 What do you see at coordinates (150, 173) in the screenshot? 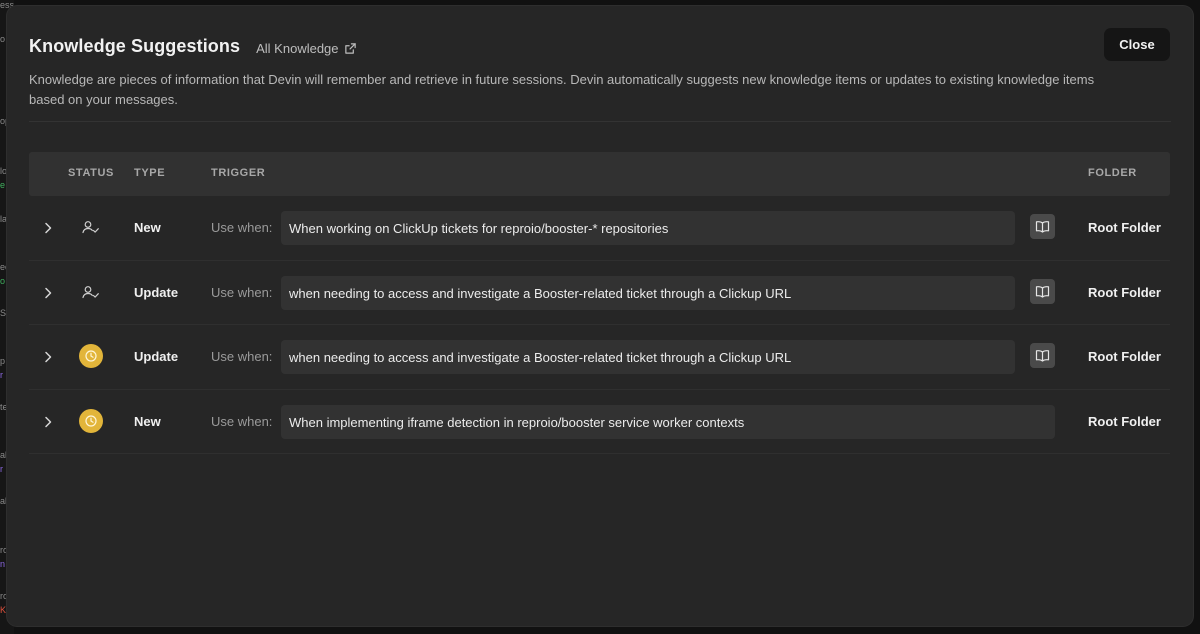
I see `column-header-type: TYPE` at bounding box center [150, 173].